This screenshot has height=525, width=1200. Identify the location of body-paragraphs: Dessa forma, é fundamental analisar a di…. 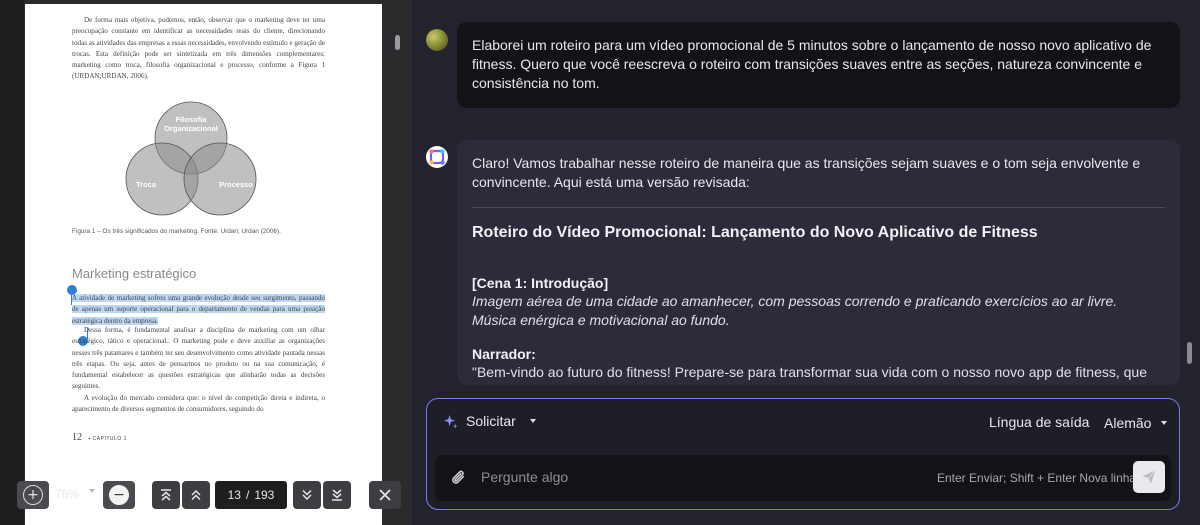
(198, 370).